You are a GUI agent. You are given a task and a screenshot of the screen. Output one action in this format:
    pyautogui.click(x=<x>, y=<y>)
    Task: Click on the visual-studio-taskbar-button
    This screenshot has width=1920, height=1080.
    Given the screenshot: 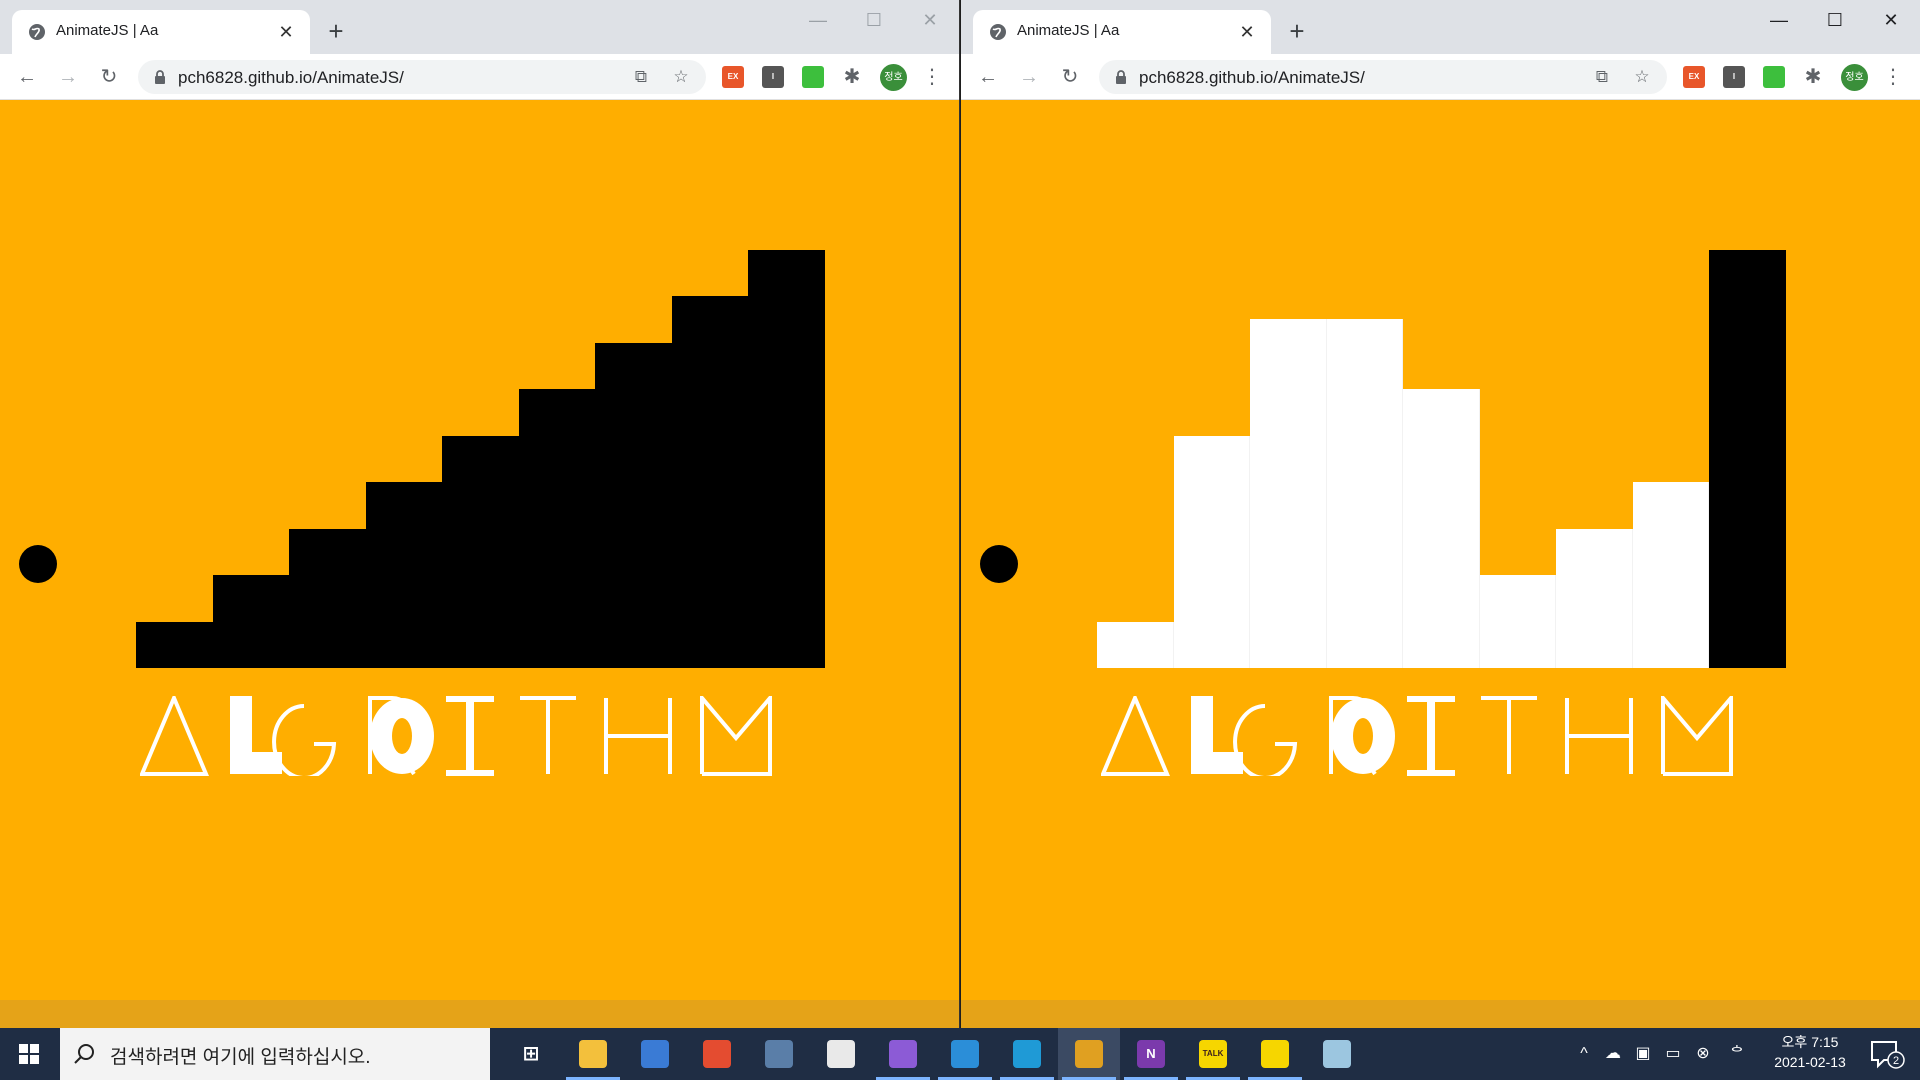 What is the action you would take?
    pyautogui.click(x=903, y=1054)
    